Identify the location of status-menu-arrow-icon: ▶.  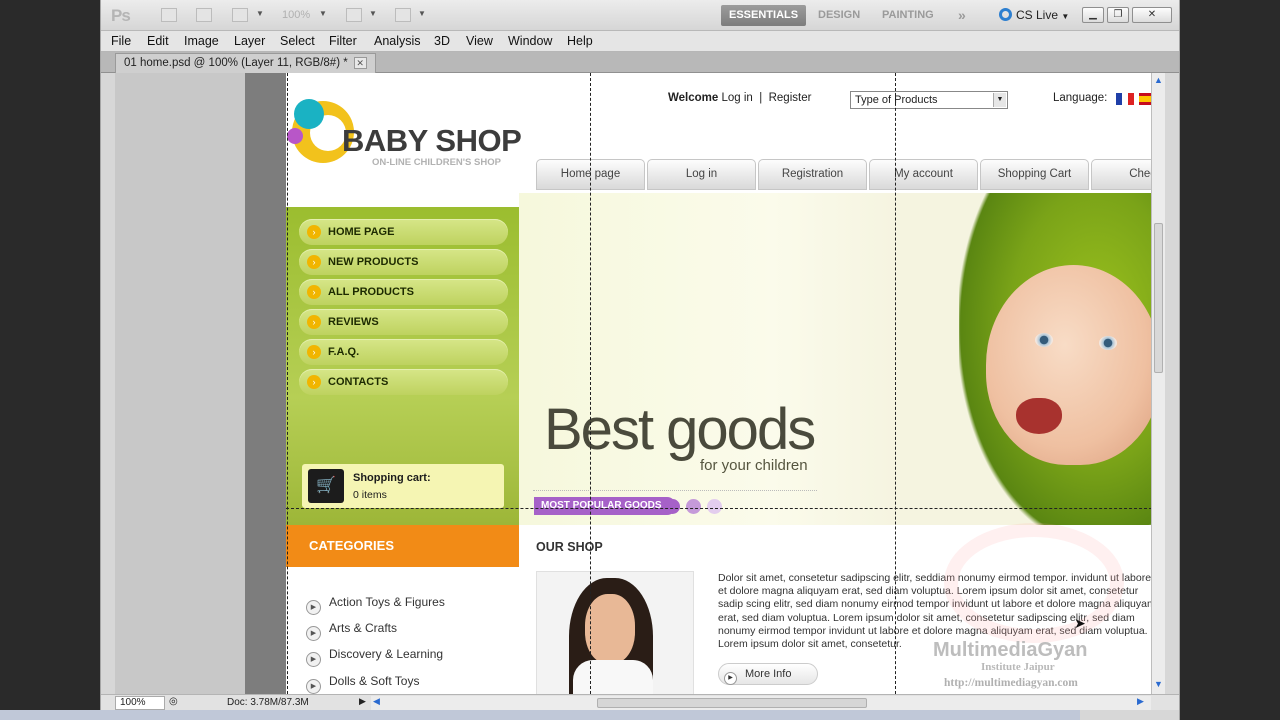
(362, 701).